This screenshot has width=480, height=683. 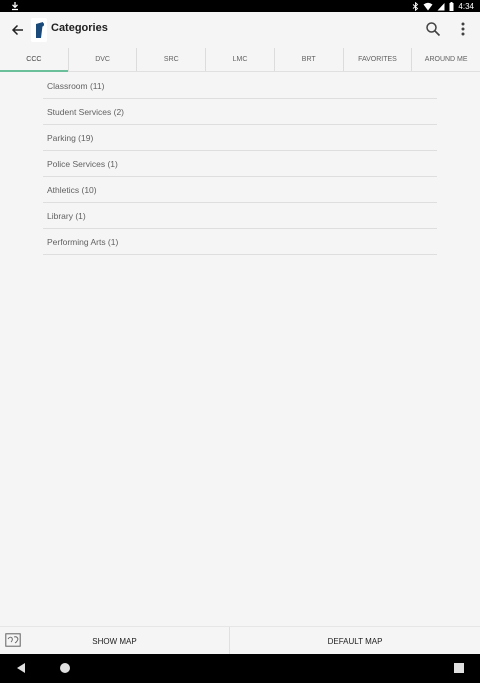 I want to click on tab-around-me: AROUND ME, so click(x=446, y=59).